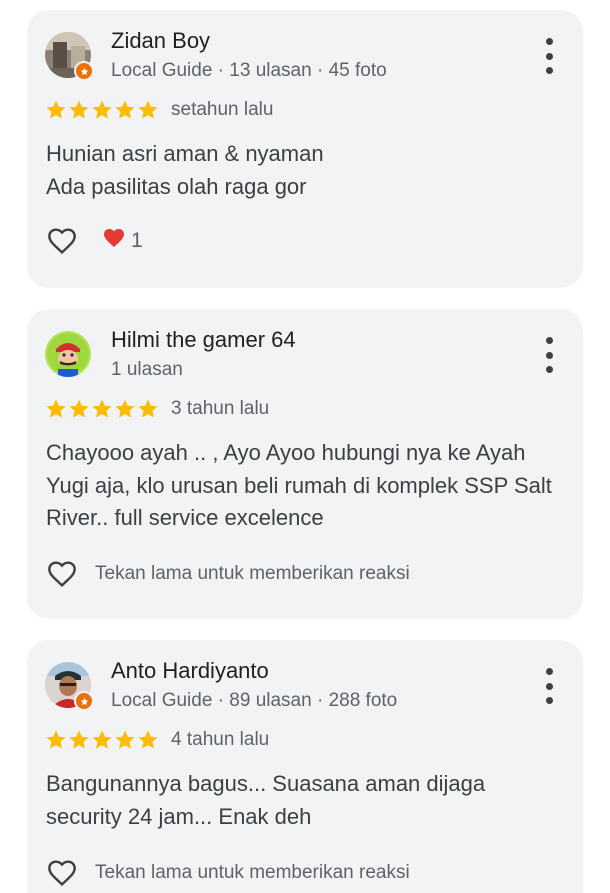 This screenshot has width=610, height=893. I want to click on reaction-count-chip: 1, so click(122, 241).